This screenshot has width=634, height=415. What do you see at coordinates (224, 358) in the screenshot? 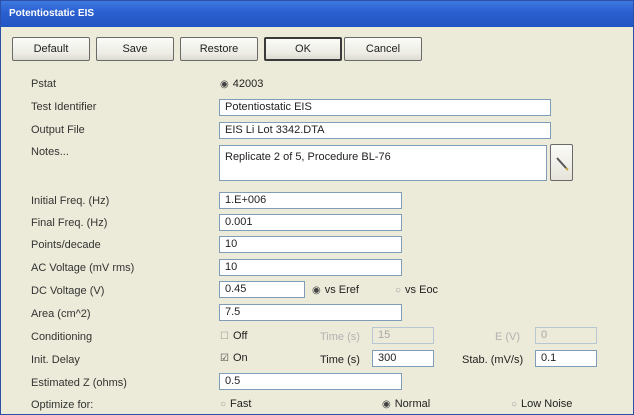
I see `checkbox-checked-icon: ☑` at bounding box center [224, 358].